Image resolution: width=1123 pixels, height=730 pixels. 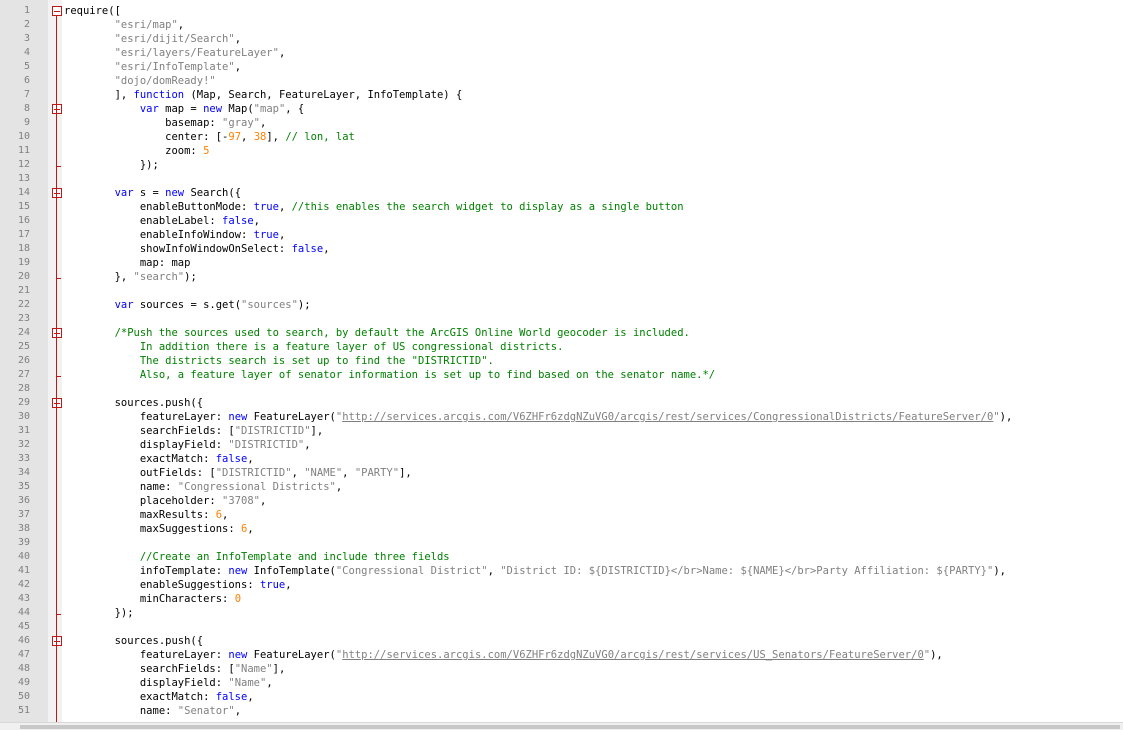 I want to click on code-line: 29 sources.push({, so click(x=561, y=403).